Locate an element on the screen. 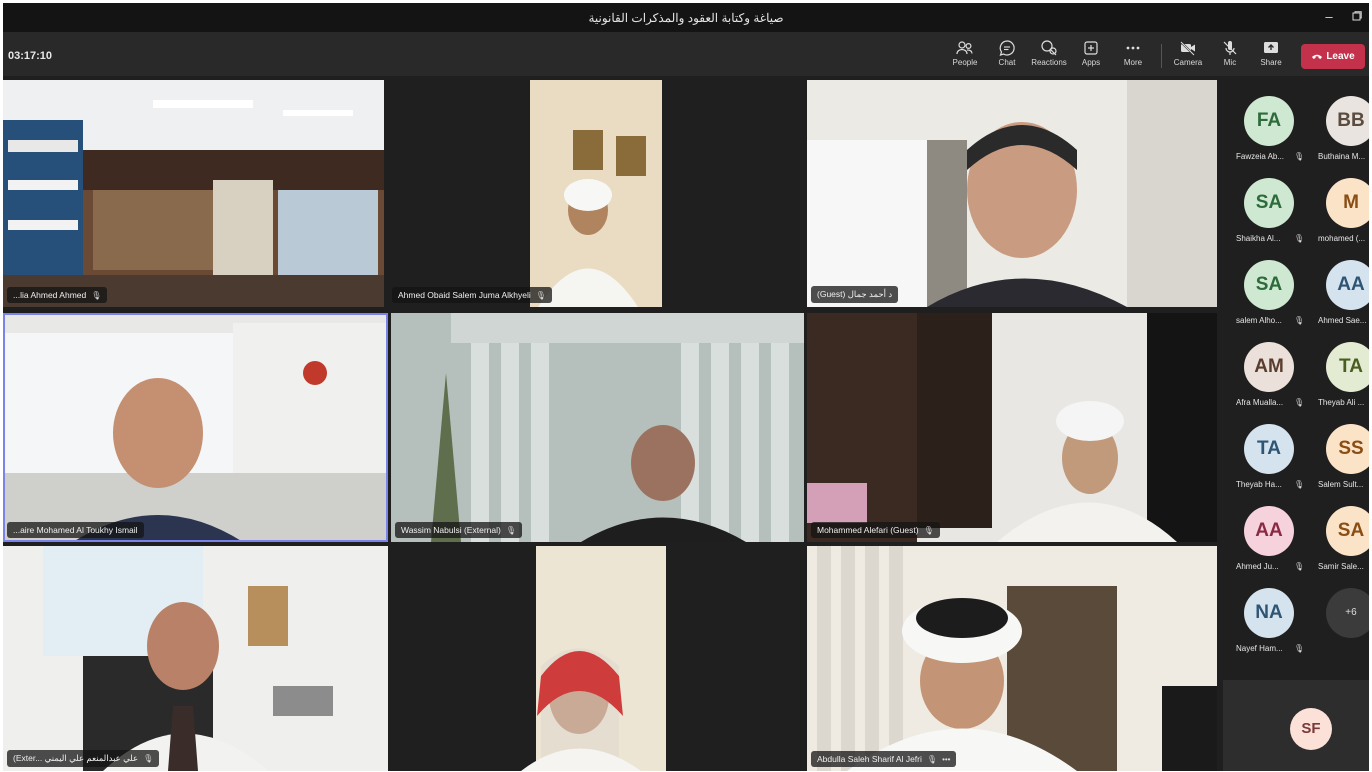  video-tile: Mohammed Alefari (Guest) 🎙 is located at coordinates (1012, 427).